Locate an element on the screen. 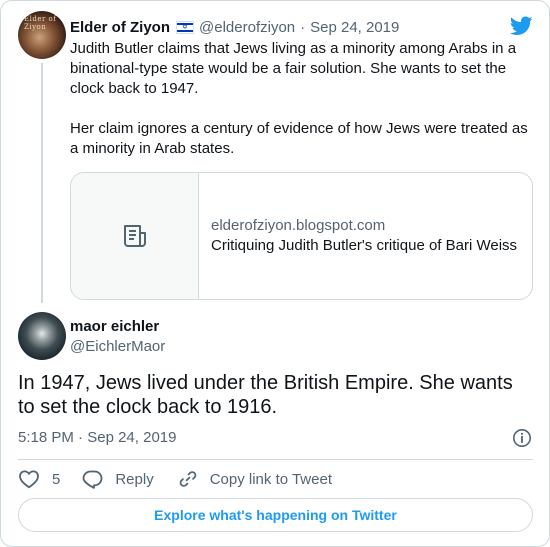 This screenshot has height=547, width=550. reply-icon is located at coordinates (92, 479).